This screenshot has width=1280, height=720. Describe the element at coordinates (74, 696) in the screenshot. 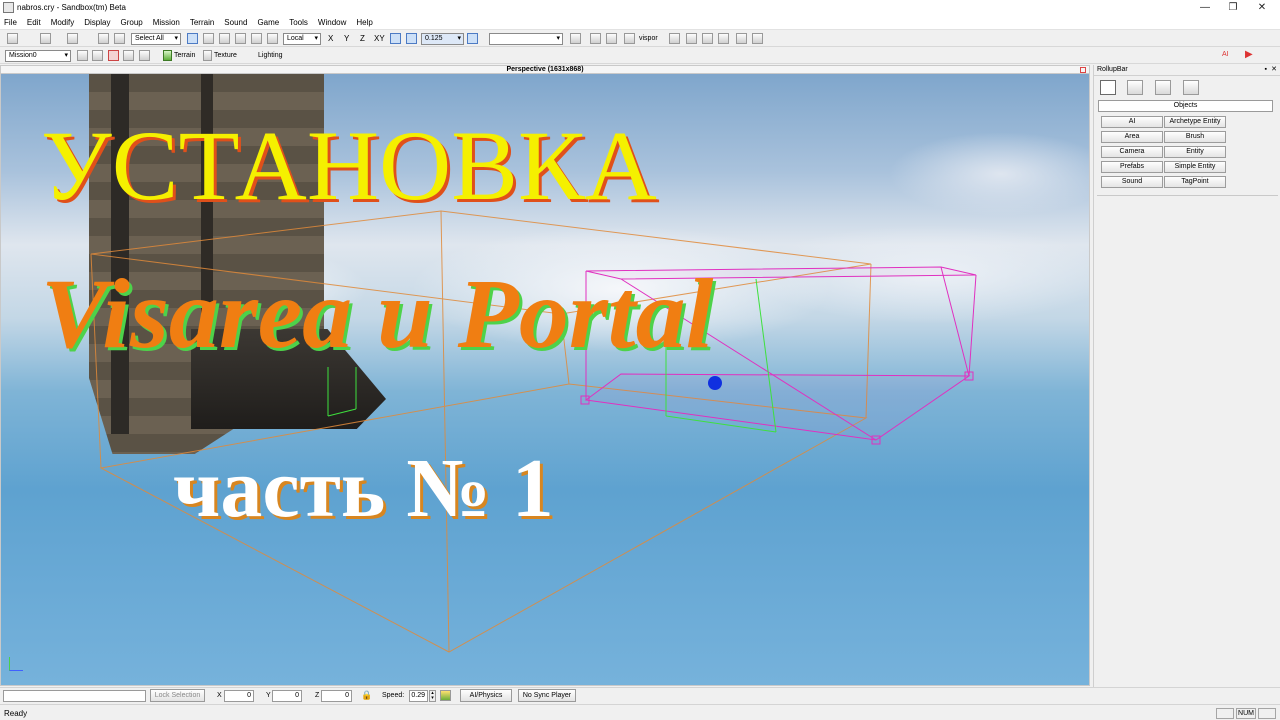

I see `command-field` at that location.